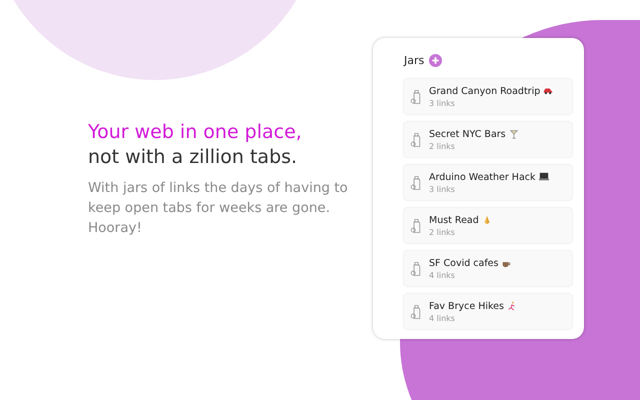  I want to click on headline: not with a zillion tabs., so click(193, 157).